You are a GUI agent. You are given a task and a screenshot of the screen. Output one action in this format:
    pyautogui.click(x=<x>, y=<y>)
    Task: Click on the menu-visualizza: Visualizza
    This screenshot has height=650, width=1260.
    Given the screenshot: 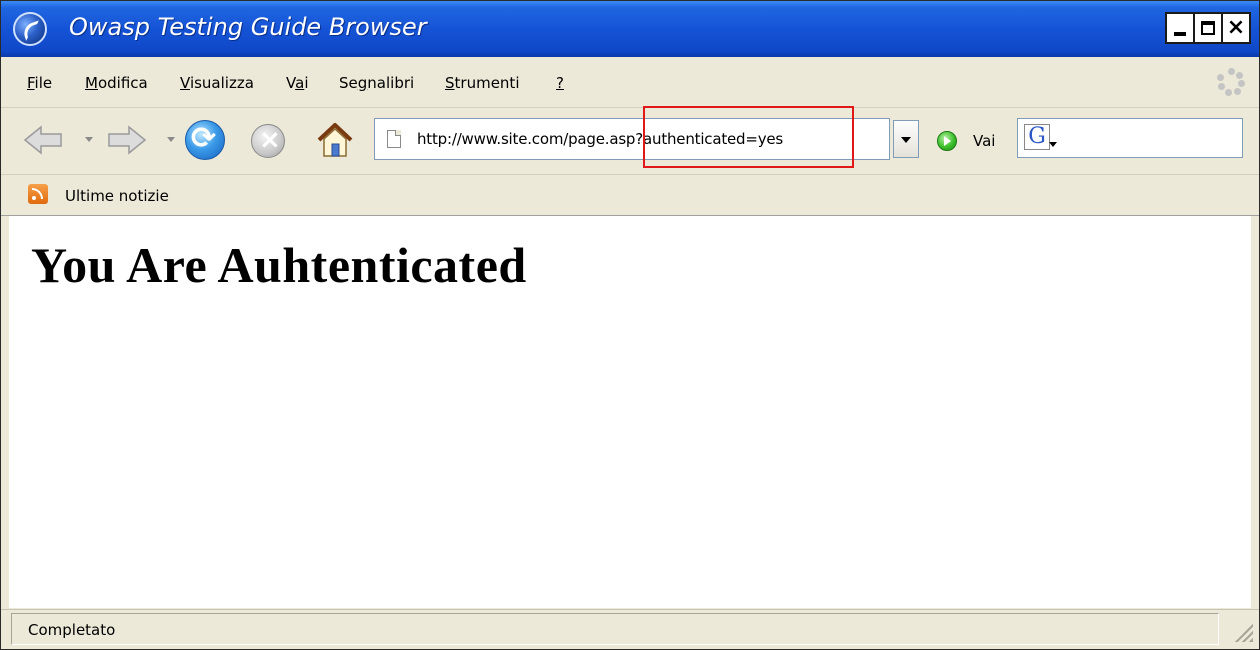 What is the action you would take?
    pyautogui.click(x=217, y=83)
    